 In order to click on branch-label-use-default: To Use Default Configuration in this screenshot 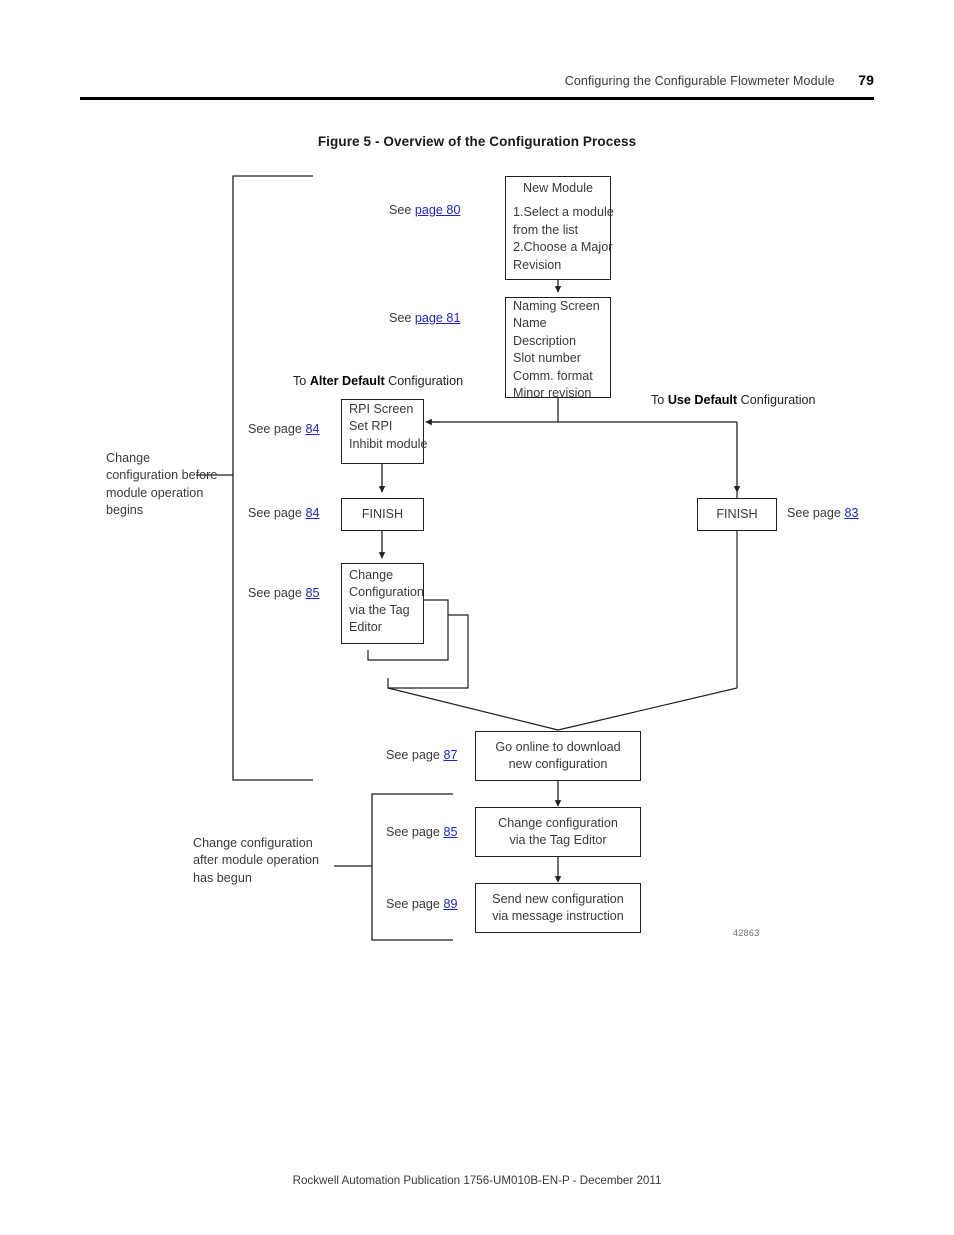, I will do `click(733, 400)`.